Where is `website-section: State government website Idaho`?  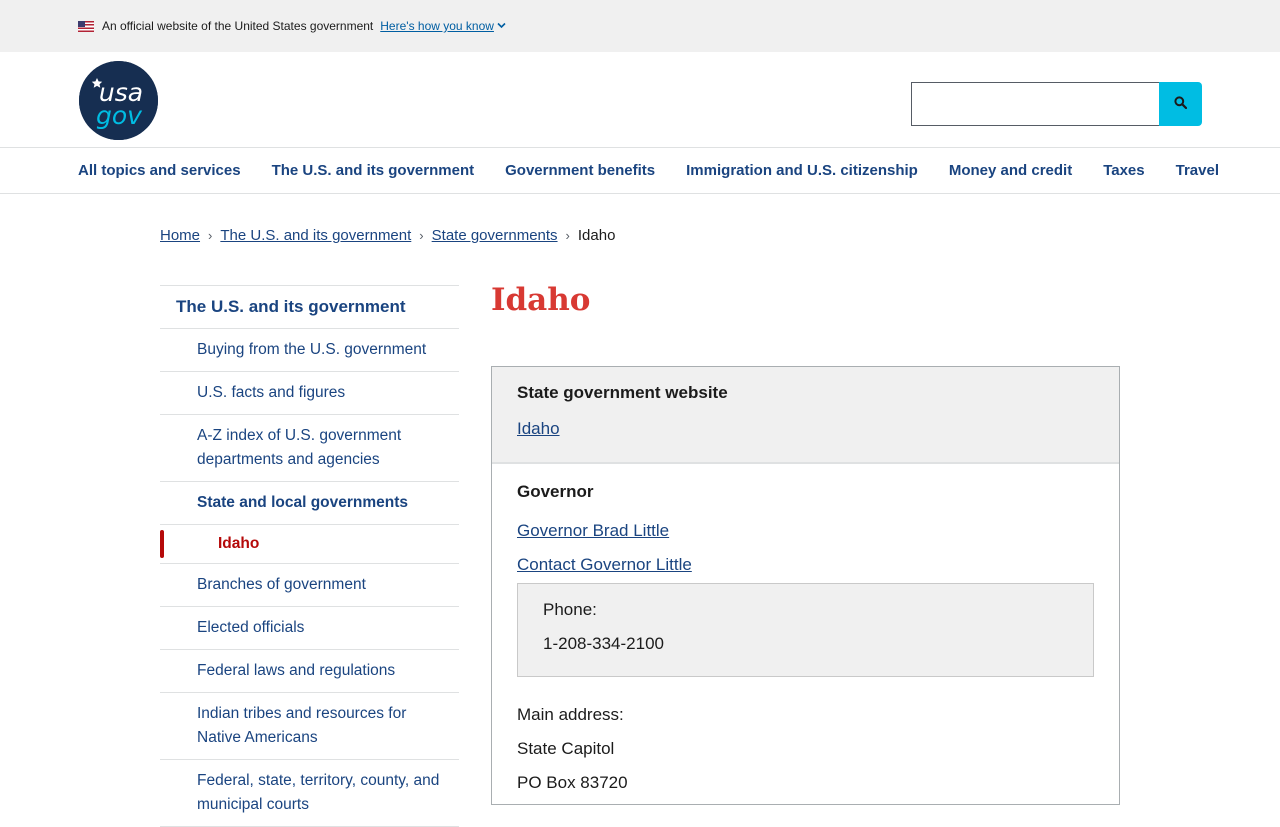
website-section: State government website Idaho is located at coordinates (805, 415).